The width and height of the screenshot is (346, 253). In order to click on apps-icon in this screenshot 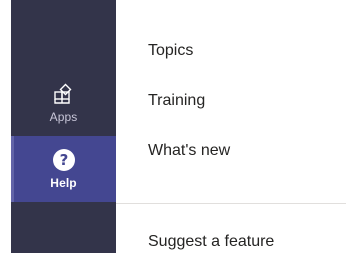, I will do `click(64, 94)`.